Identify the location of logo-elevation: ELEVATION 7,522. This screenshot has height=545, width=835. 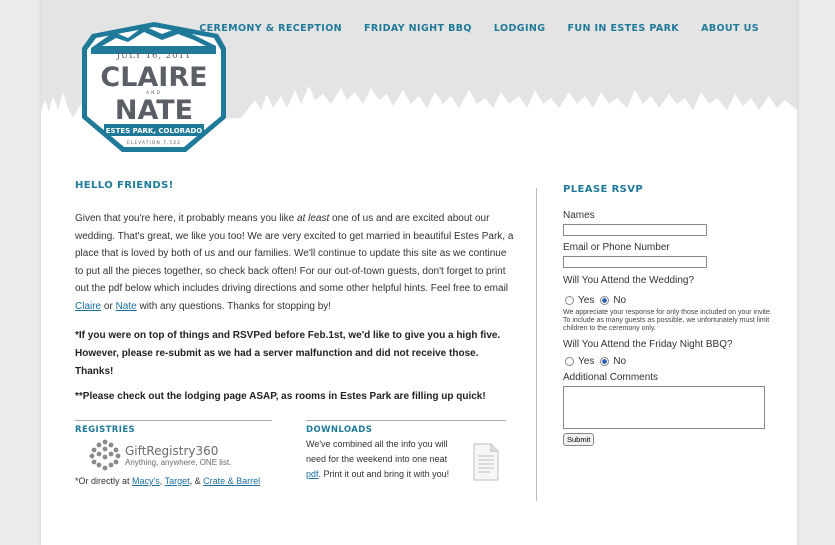
(154, 143).